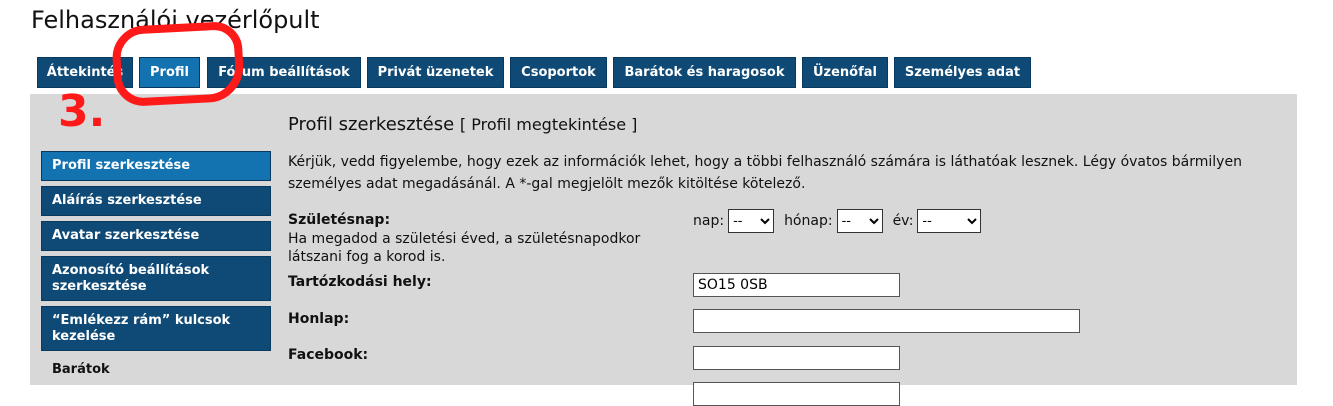  I want to click on page-title: Felhasználói vezérlőpult, so click(175, 20).